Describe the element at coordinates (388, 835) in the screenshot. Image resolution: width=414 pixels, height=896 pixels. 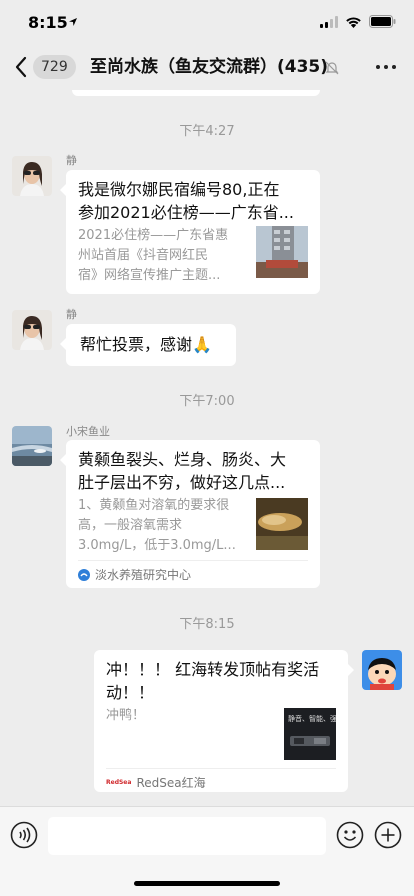
I see `plus-icon` at that location.